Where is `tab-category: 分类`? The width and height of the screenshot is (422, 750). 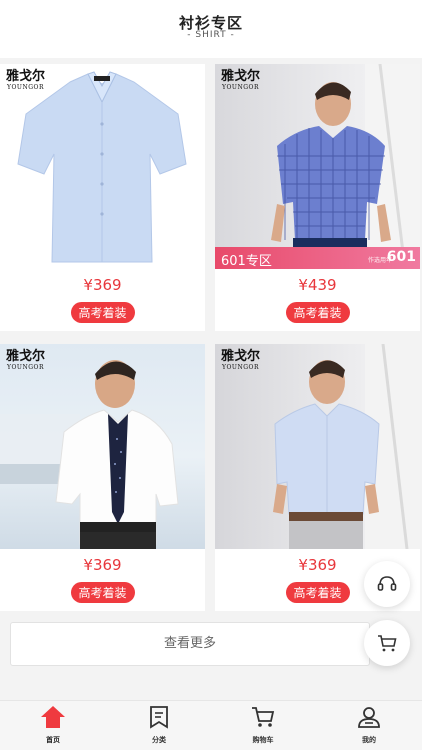
tab-category: 分类 is located at coordinates (159, 725).